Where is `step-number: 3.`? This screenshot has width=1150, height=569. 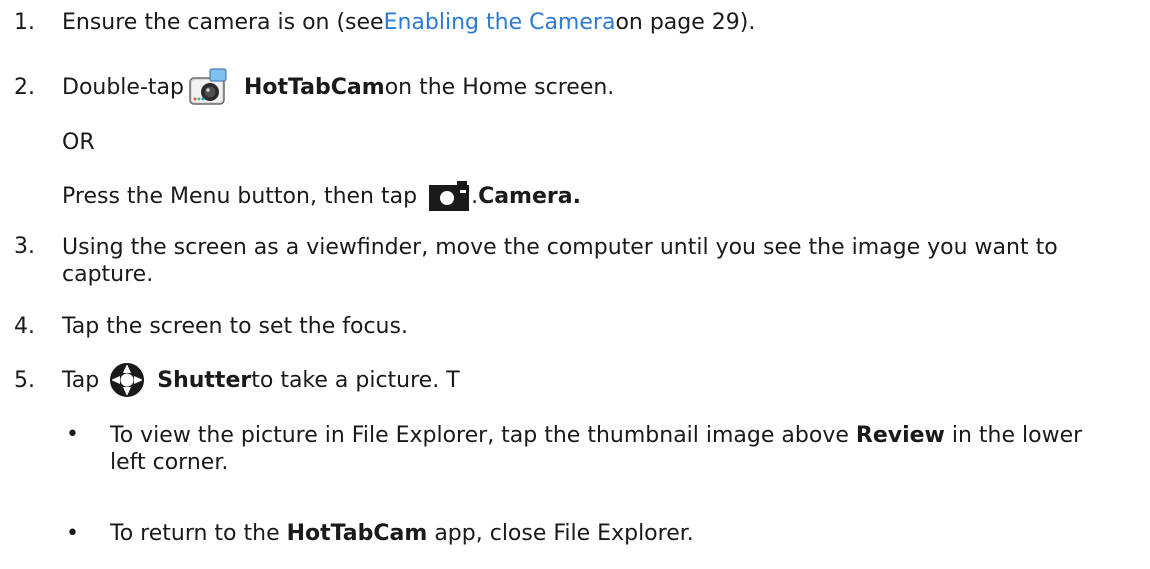 step-number: 3. is located at coordinates (24, 246).